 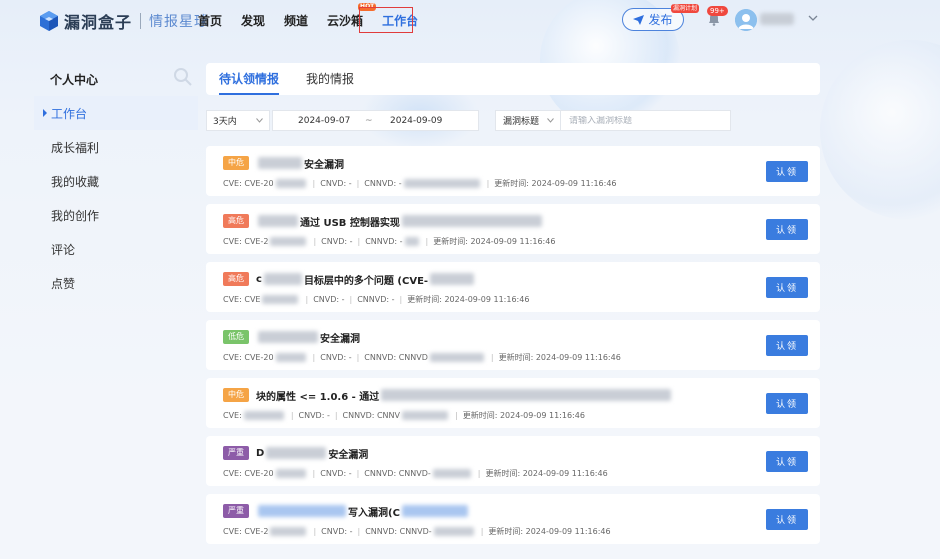 I want to click on cnnvd-value: CNNVD: -, so click(x=383, y=183).